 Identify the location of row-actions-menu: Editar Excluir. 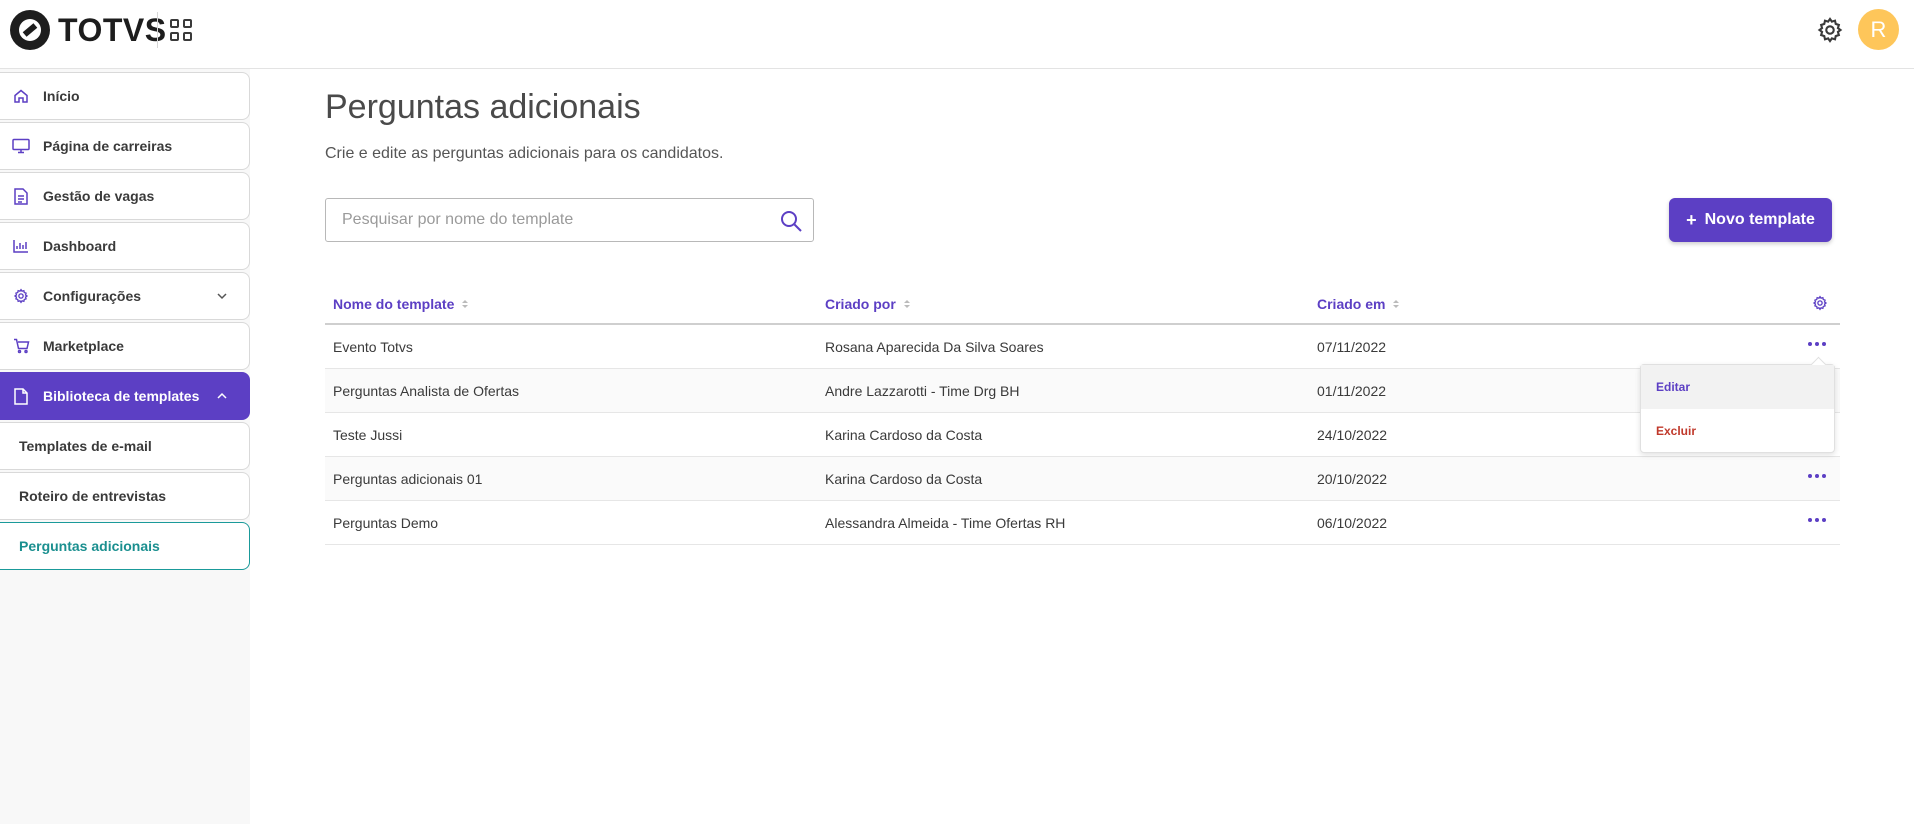
(1737, 408).